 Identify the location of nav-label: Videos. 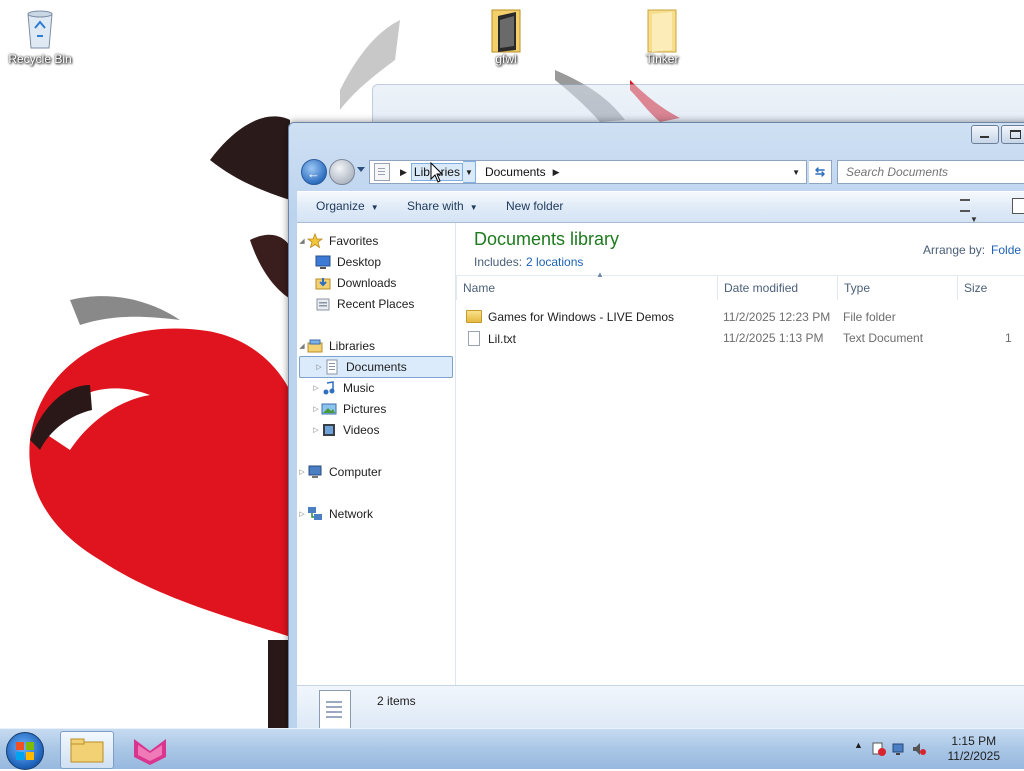
(361, 430).